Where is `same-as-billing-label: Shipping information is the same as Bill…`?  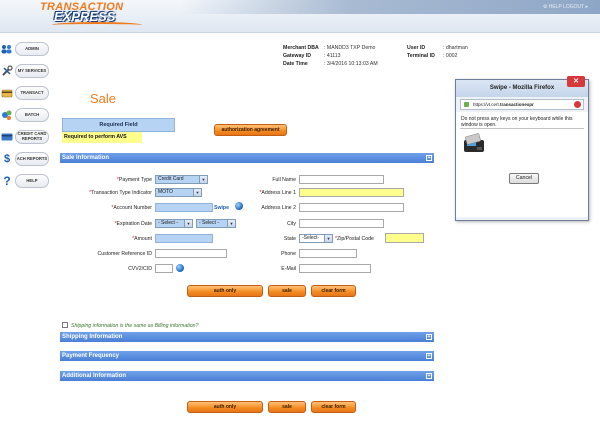
same-as-billing-label: Shipping information is the same as Bill… is located at coordinates (135, 326).